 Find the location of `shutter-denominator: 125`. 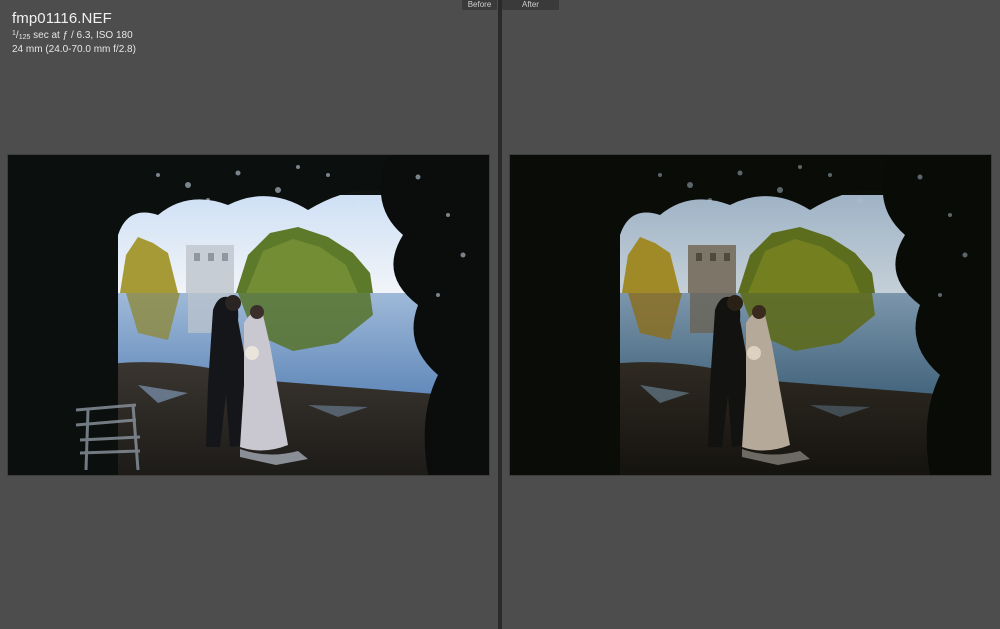

shutter-denominator: 125 is located at coordinates (24, 37).